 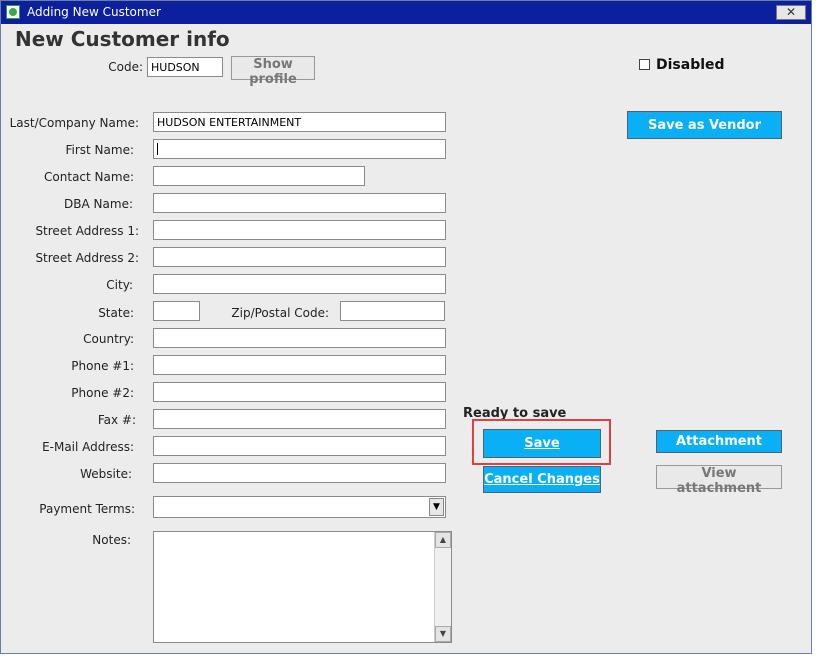 What do you see at coordinates (116, 313) in the screenshot?
I see `state-label: State:` at bounding box center [116, 313].